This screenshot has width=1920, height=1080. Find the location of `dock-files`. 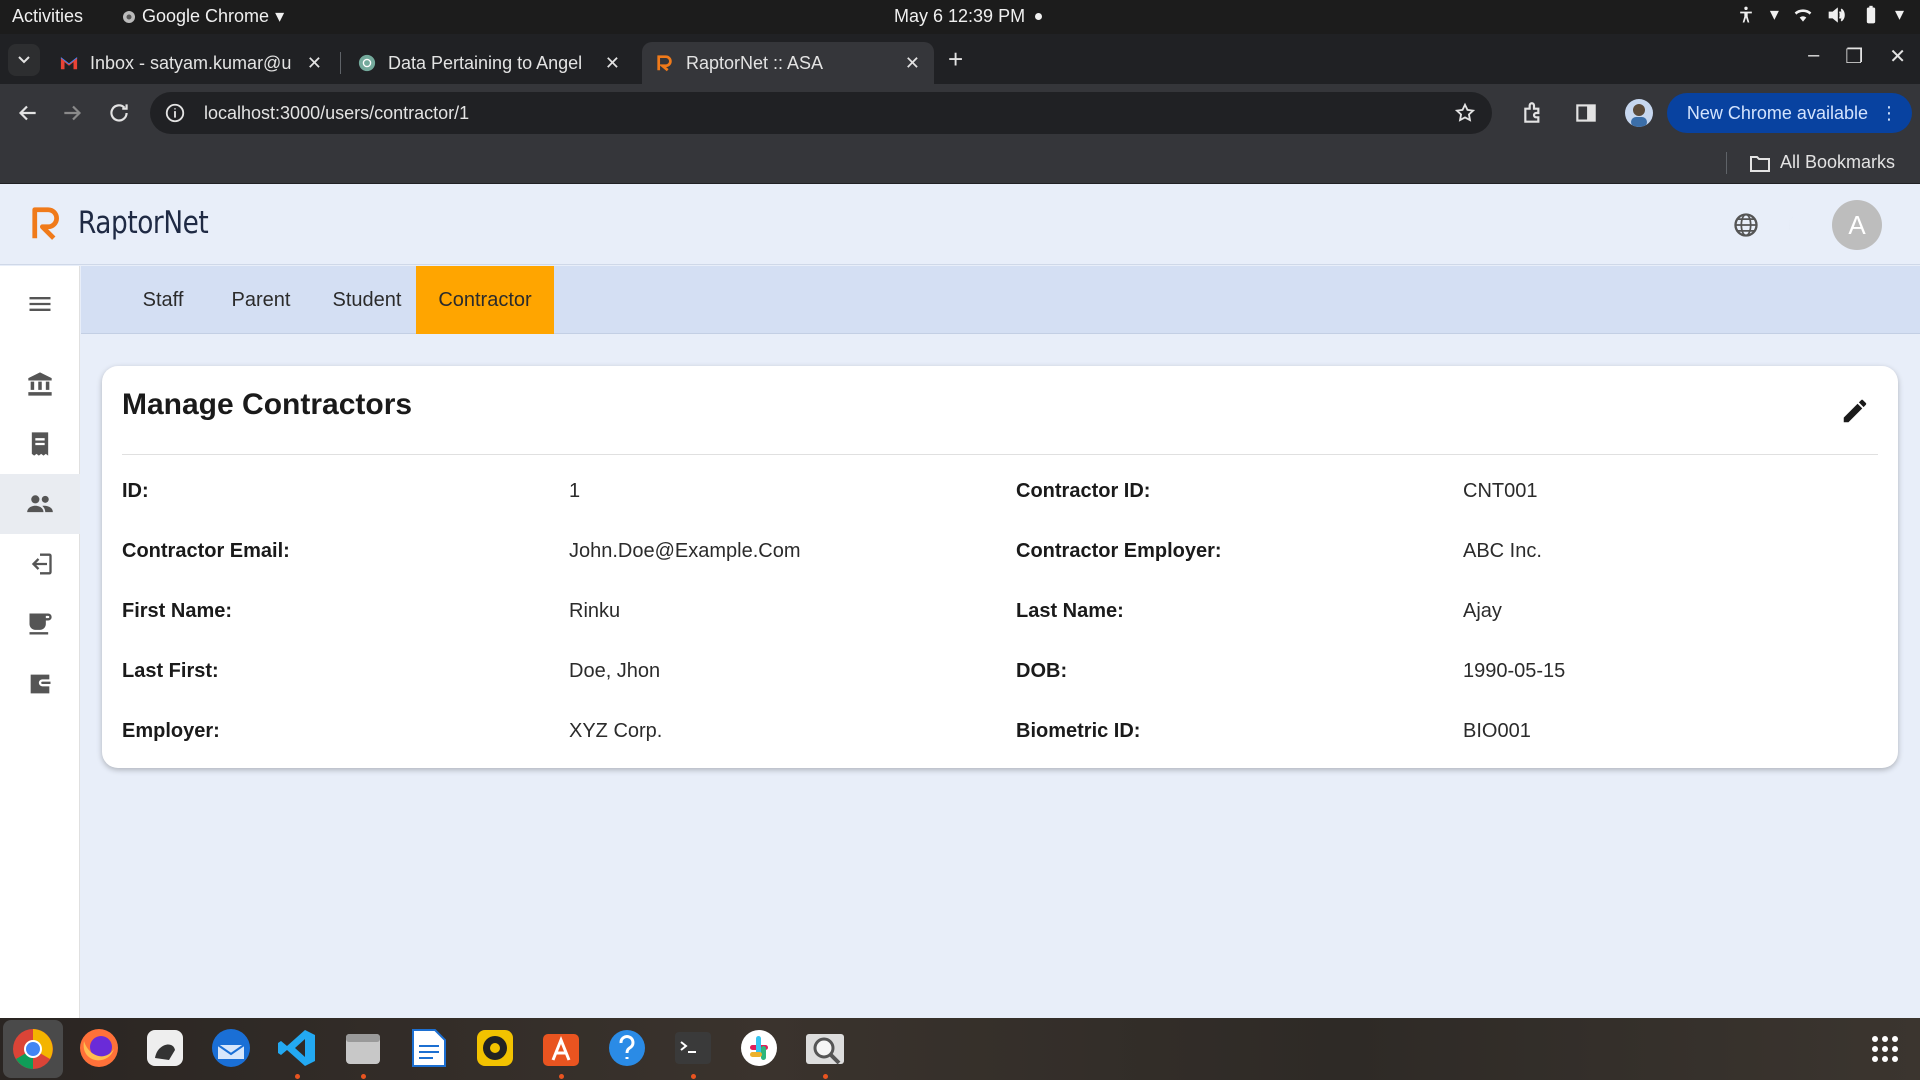

dock-files is located at coordinates (363, 1048).